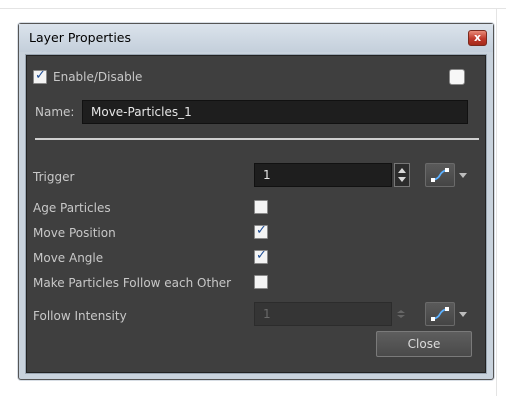 The width and height of the screenshot is (506, 396). Describe the element at coordinates (261, 256) in the screenshot. I see `move-angle-checkbox` at that location.